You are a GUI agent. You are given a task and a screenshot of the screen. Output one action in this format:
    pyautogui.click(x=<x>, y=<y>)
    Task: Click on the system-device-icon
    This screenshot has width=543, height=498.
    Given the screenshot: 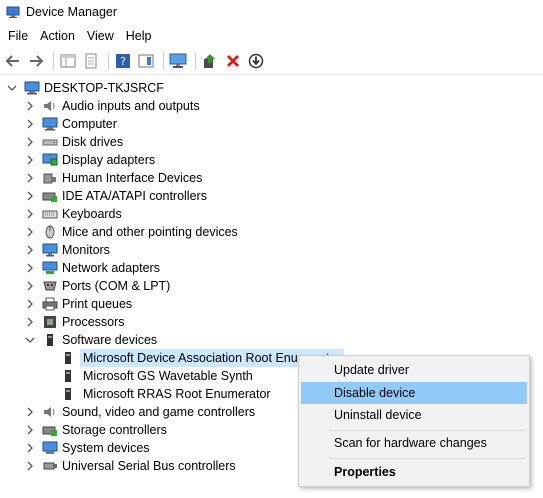 What is the action you would take?
    pyautogui.click(x=50, y=448)
    